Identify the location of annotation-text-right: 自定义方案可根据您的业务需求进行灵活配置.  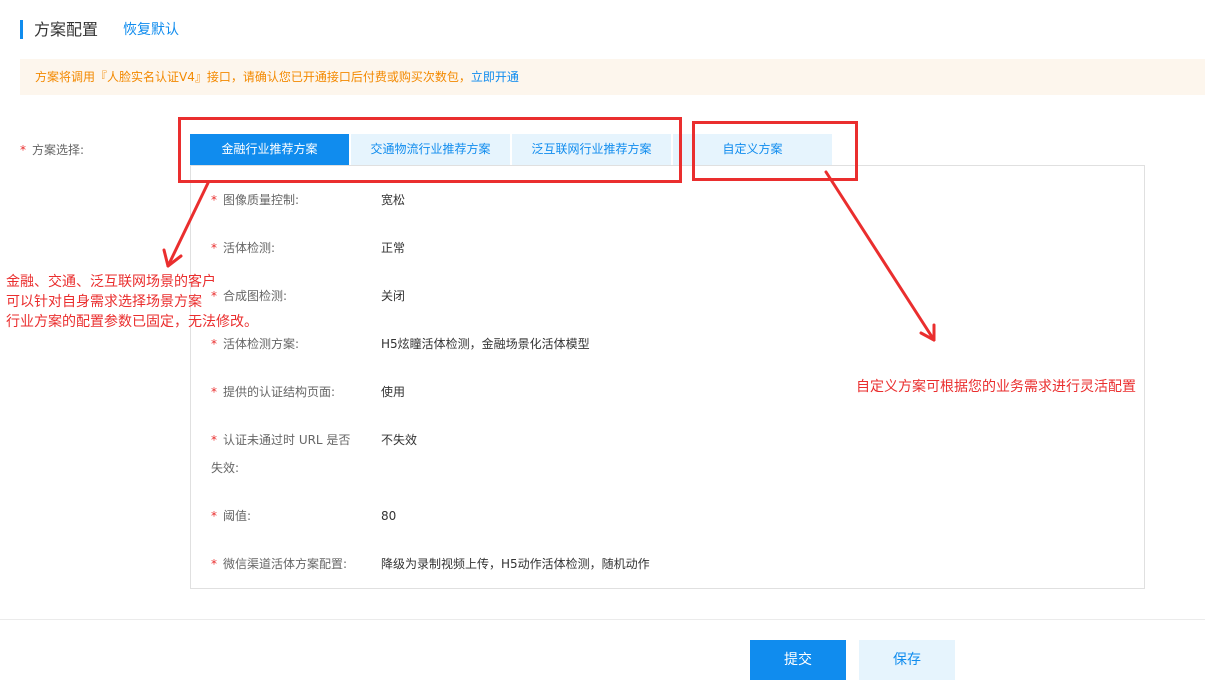
(996, 387).